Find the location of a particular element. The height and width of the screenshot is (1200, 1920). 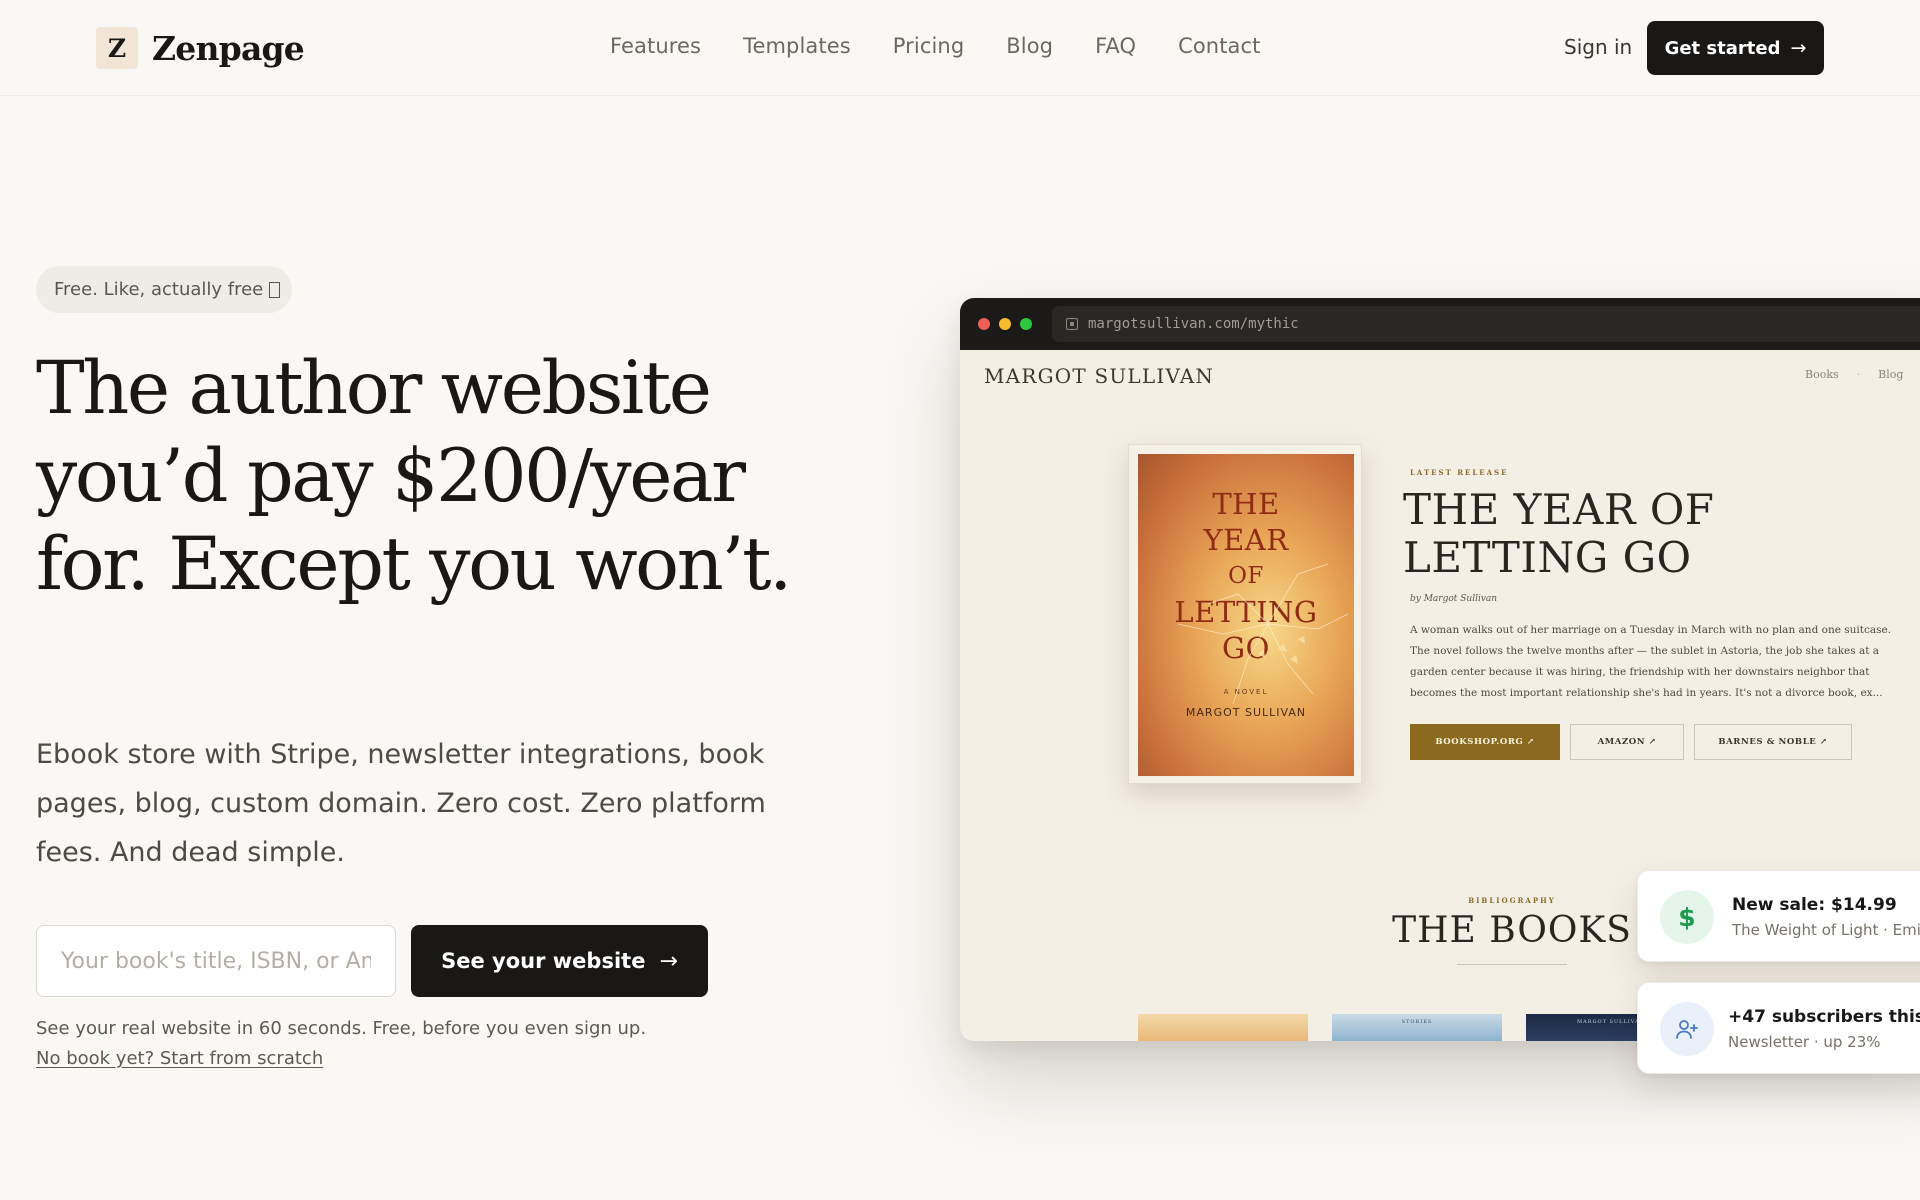

thumb-label is located at coordinates (1223, 1016).